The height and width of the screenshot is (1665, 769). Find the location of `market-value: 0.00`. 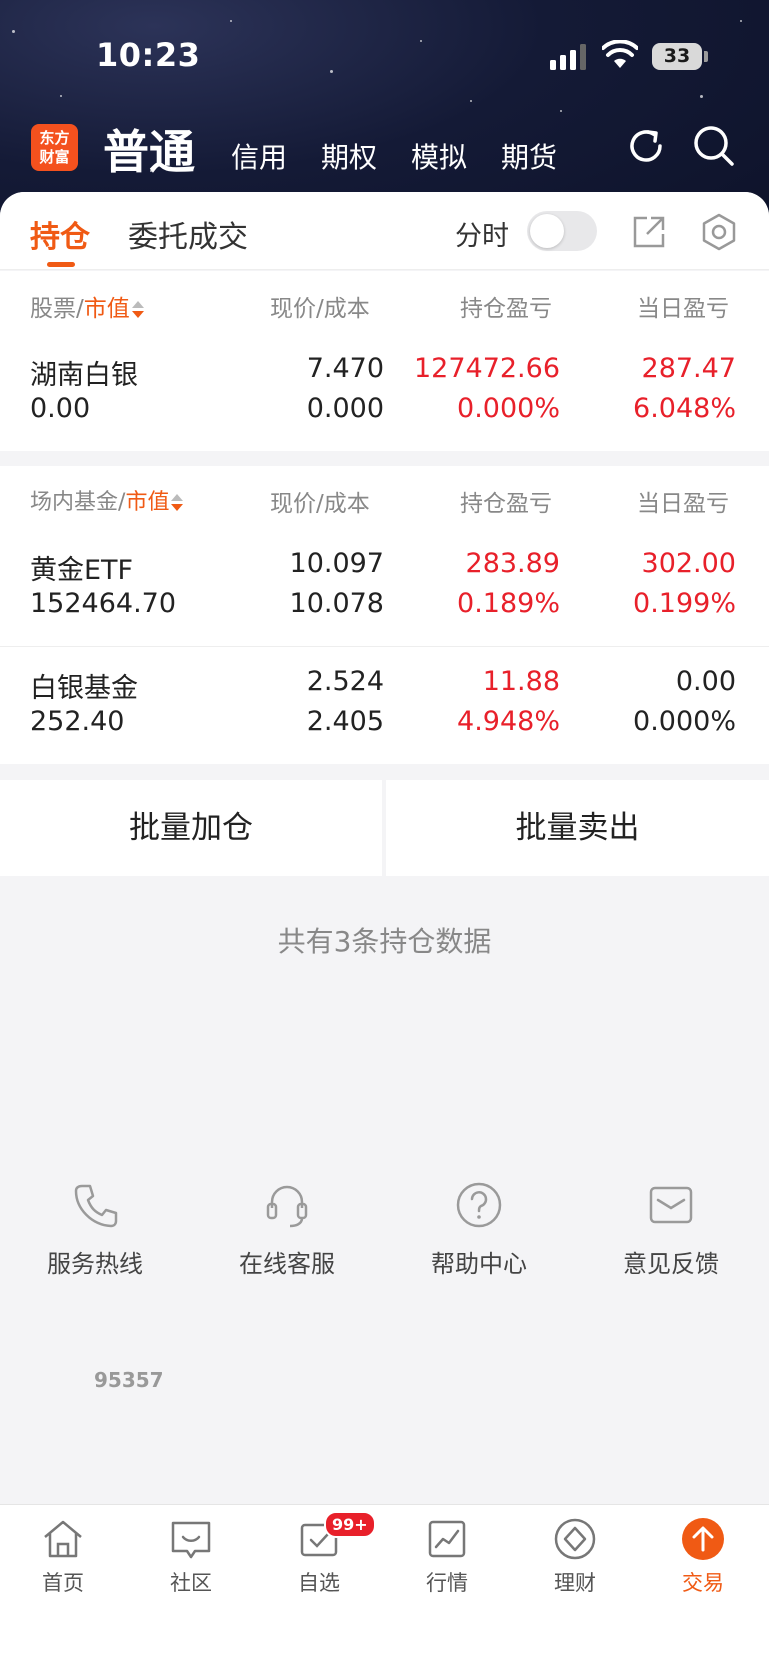

market-value: 0.00 is located at coordinates (60, 408).